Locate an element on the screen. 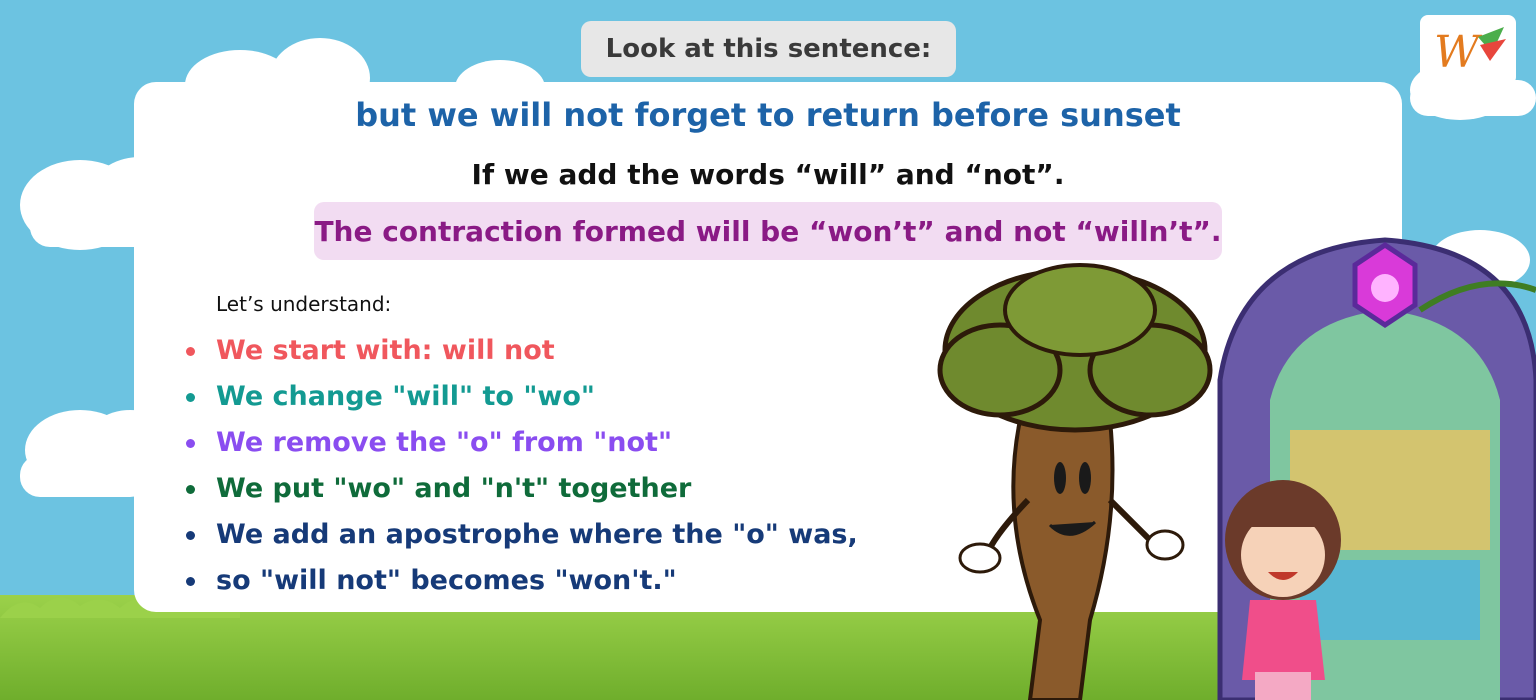 The height and width of the screenshot is (700, 1536). brand-logo: W is located at coordinates (1468, 50).